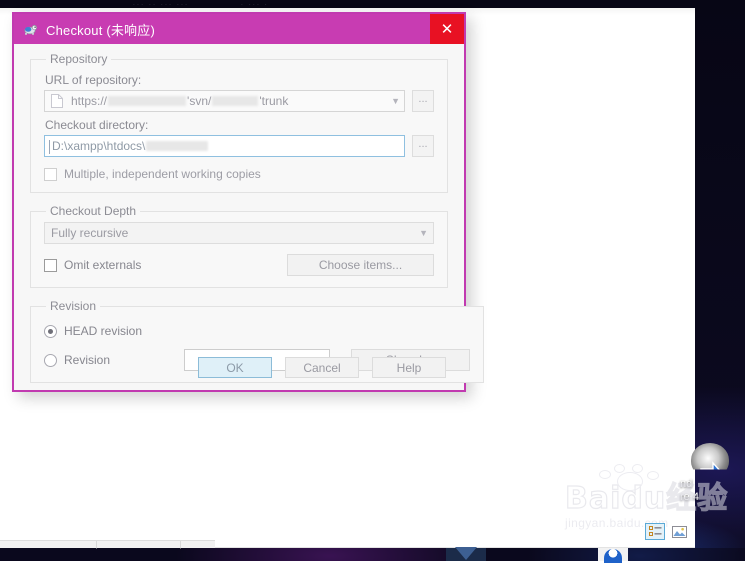 The height and width of the screenshot is (563, 745). I want to click on checkout-directory-redacted, so click(177, 146).